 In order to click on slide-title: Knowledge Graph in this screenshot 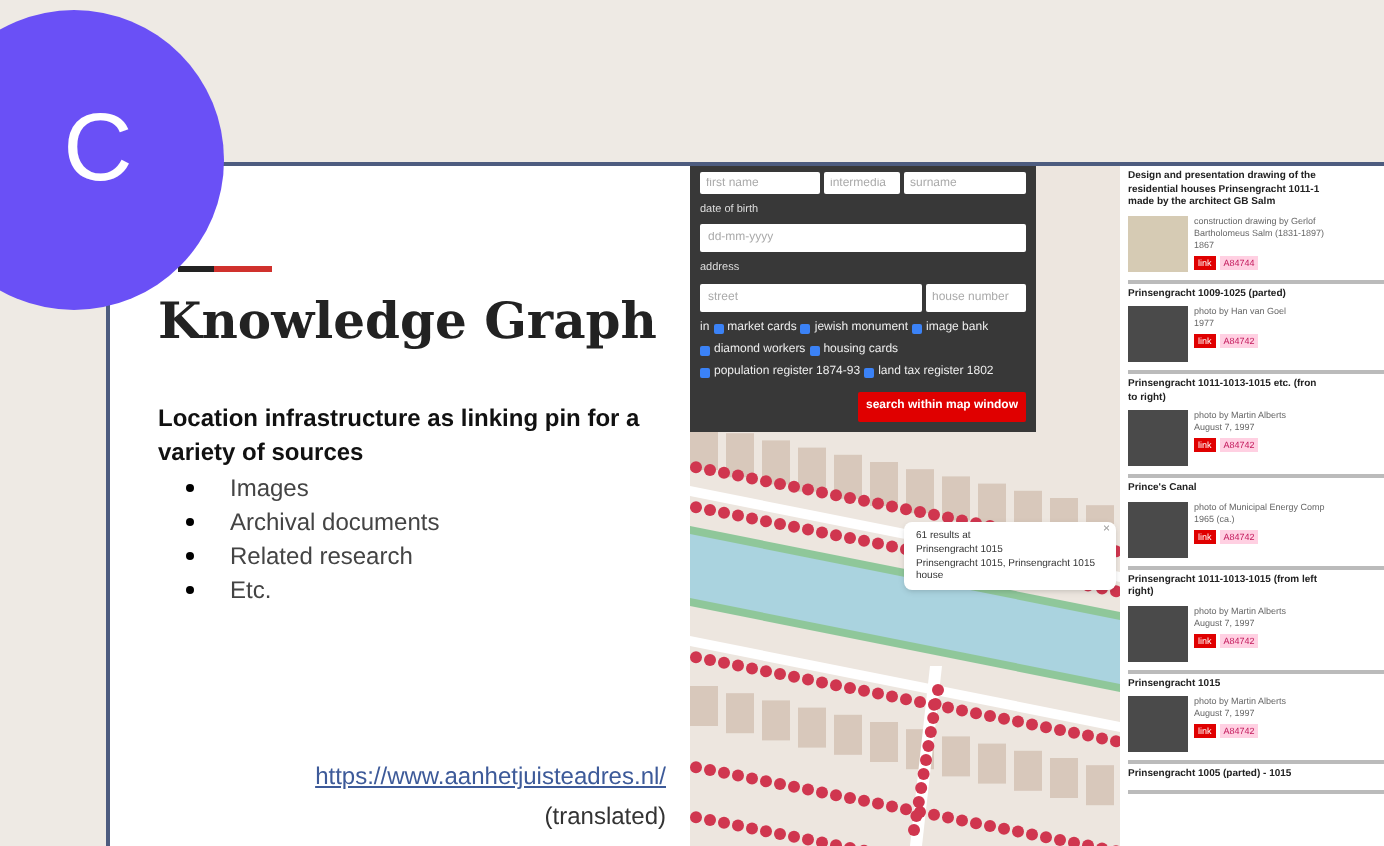, I will do `click(408, 322)`.